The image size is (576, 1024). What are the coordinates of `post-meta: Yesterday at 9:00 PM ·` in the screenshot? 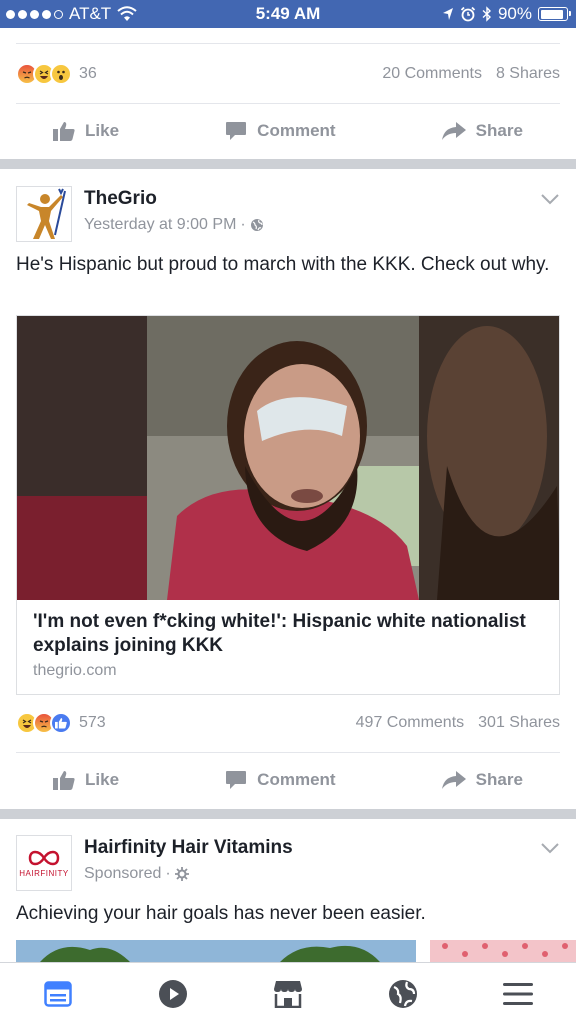 It's located at (174, 225).